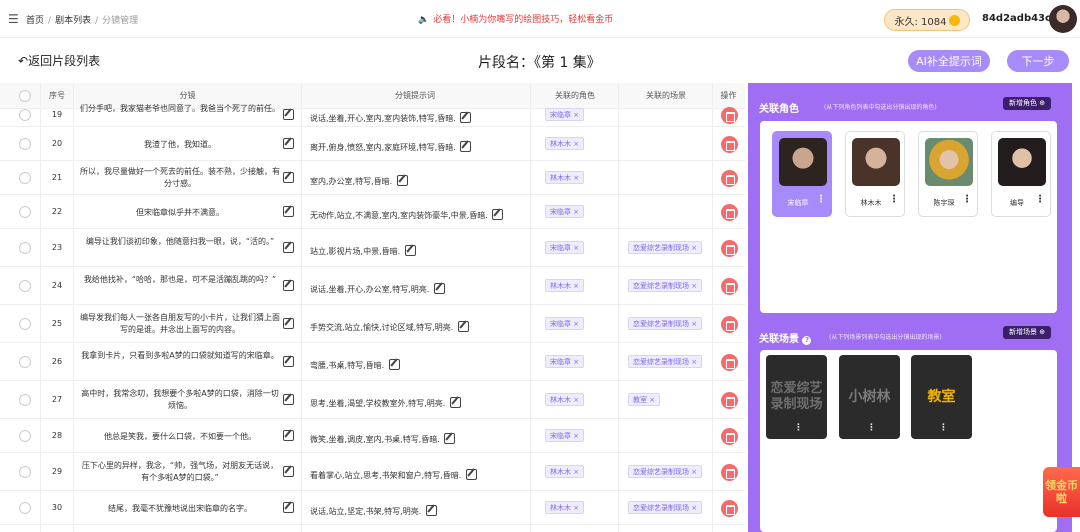 Image resolution: width=1080 pixels, height=532 pixels. Describe the element at coordinates (515, 18) in the screenshot. I see `notice-banner: 🔈 必看！小楠为你嘴写的绘图技巧，轻松看金币` at that location.